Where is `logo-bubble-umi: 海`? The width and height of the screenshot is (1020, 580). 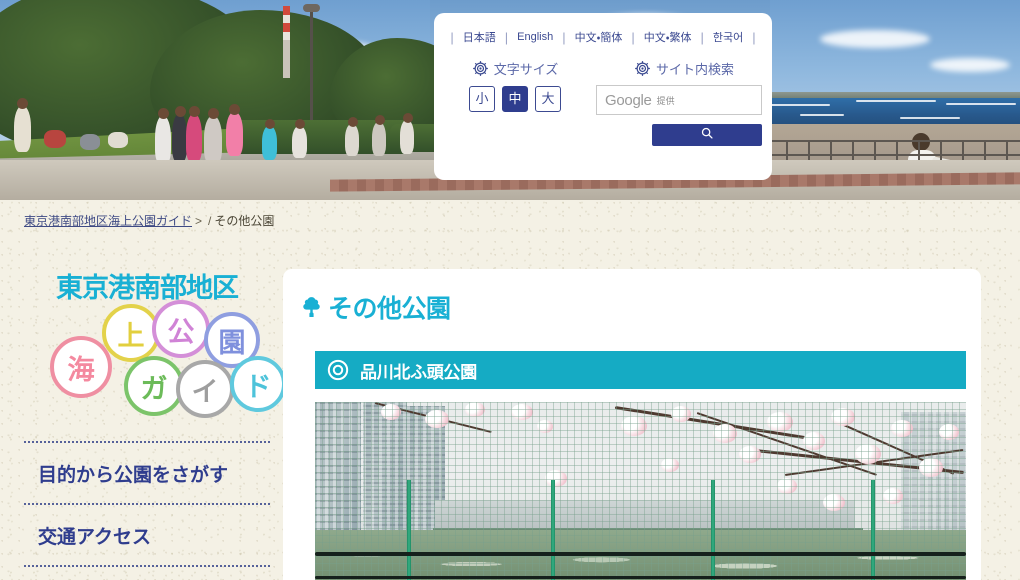 logo-bubble-umi: 海 is located at coordinates (81, 367).